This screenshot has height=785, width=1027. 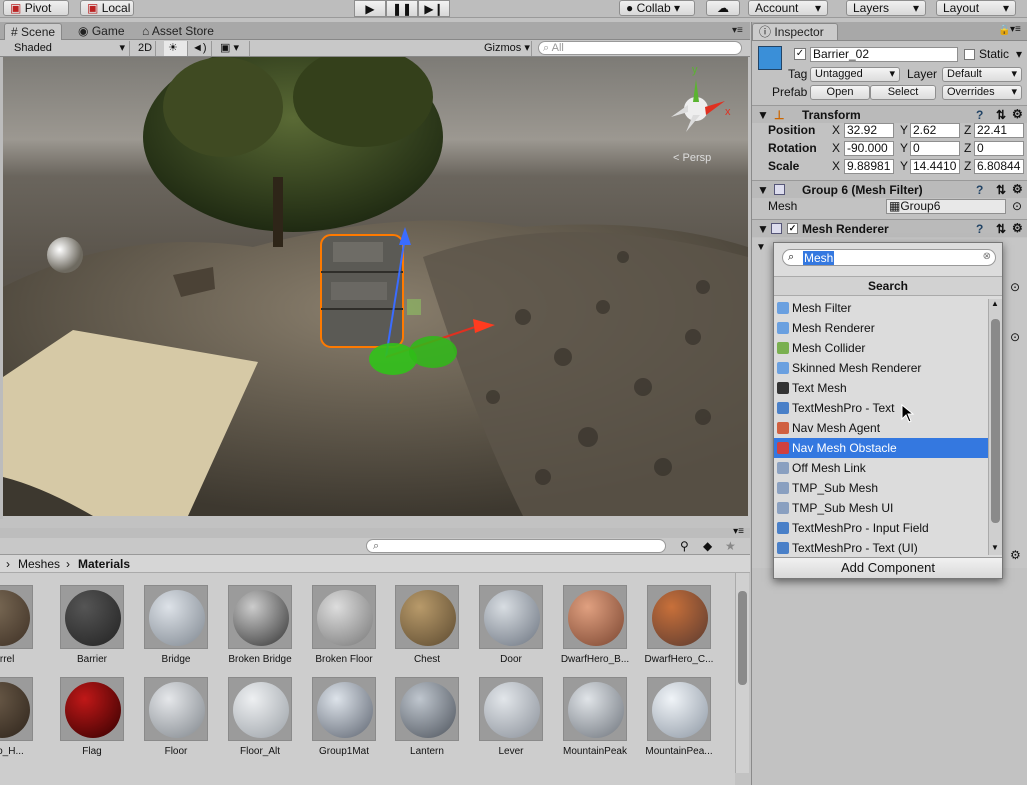 I want to click on asset-tile: Barrel, so click(x=21, y=625).